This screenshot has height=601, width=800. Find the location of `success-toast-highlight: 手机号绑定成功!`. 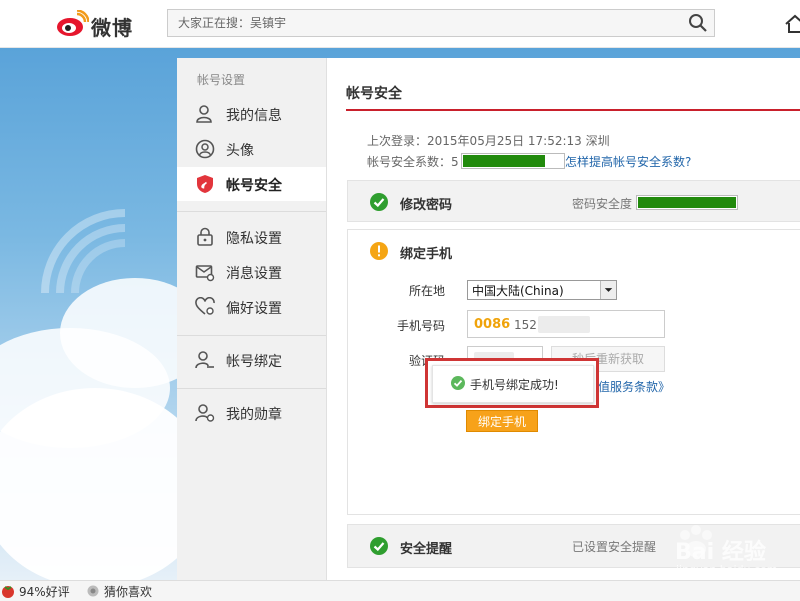

success-toast-highlight: 手机号绑定成功! is located at coordinates (512, 383).